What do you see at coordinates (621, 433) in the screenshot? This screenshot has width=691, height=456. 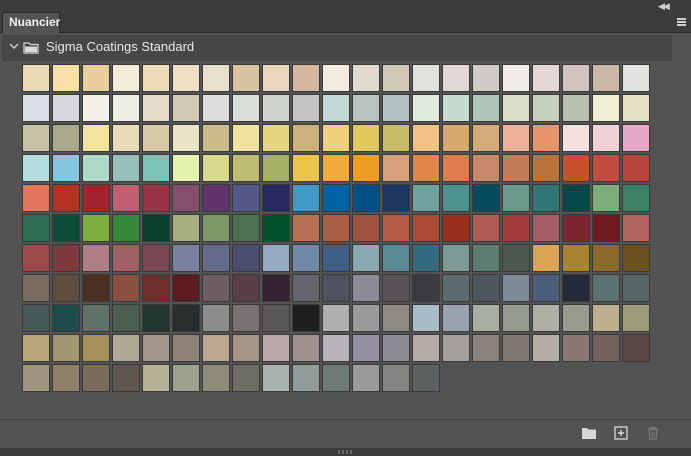 I see `add-swatch-icon` at bounding box center [621, 433].